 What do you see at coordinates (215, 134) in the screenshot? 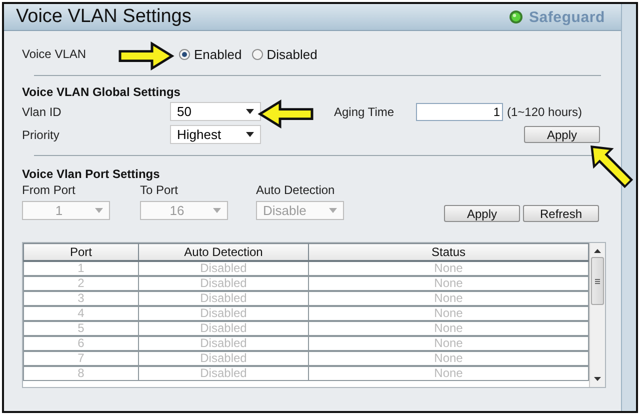
I see `dropdown: Highest` at bounding box center [215, 134].